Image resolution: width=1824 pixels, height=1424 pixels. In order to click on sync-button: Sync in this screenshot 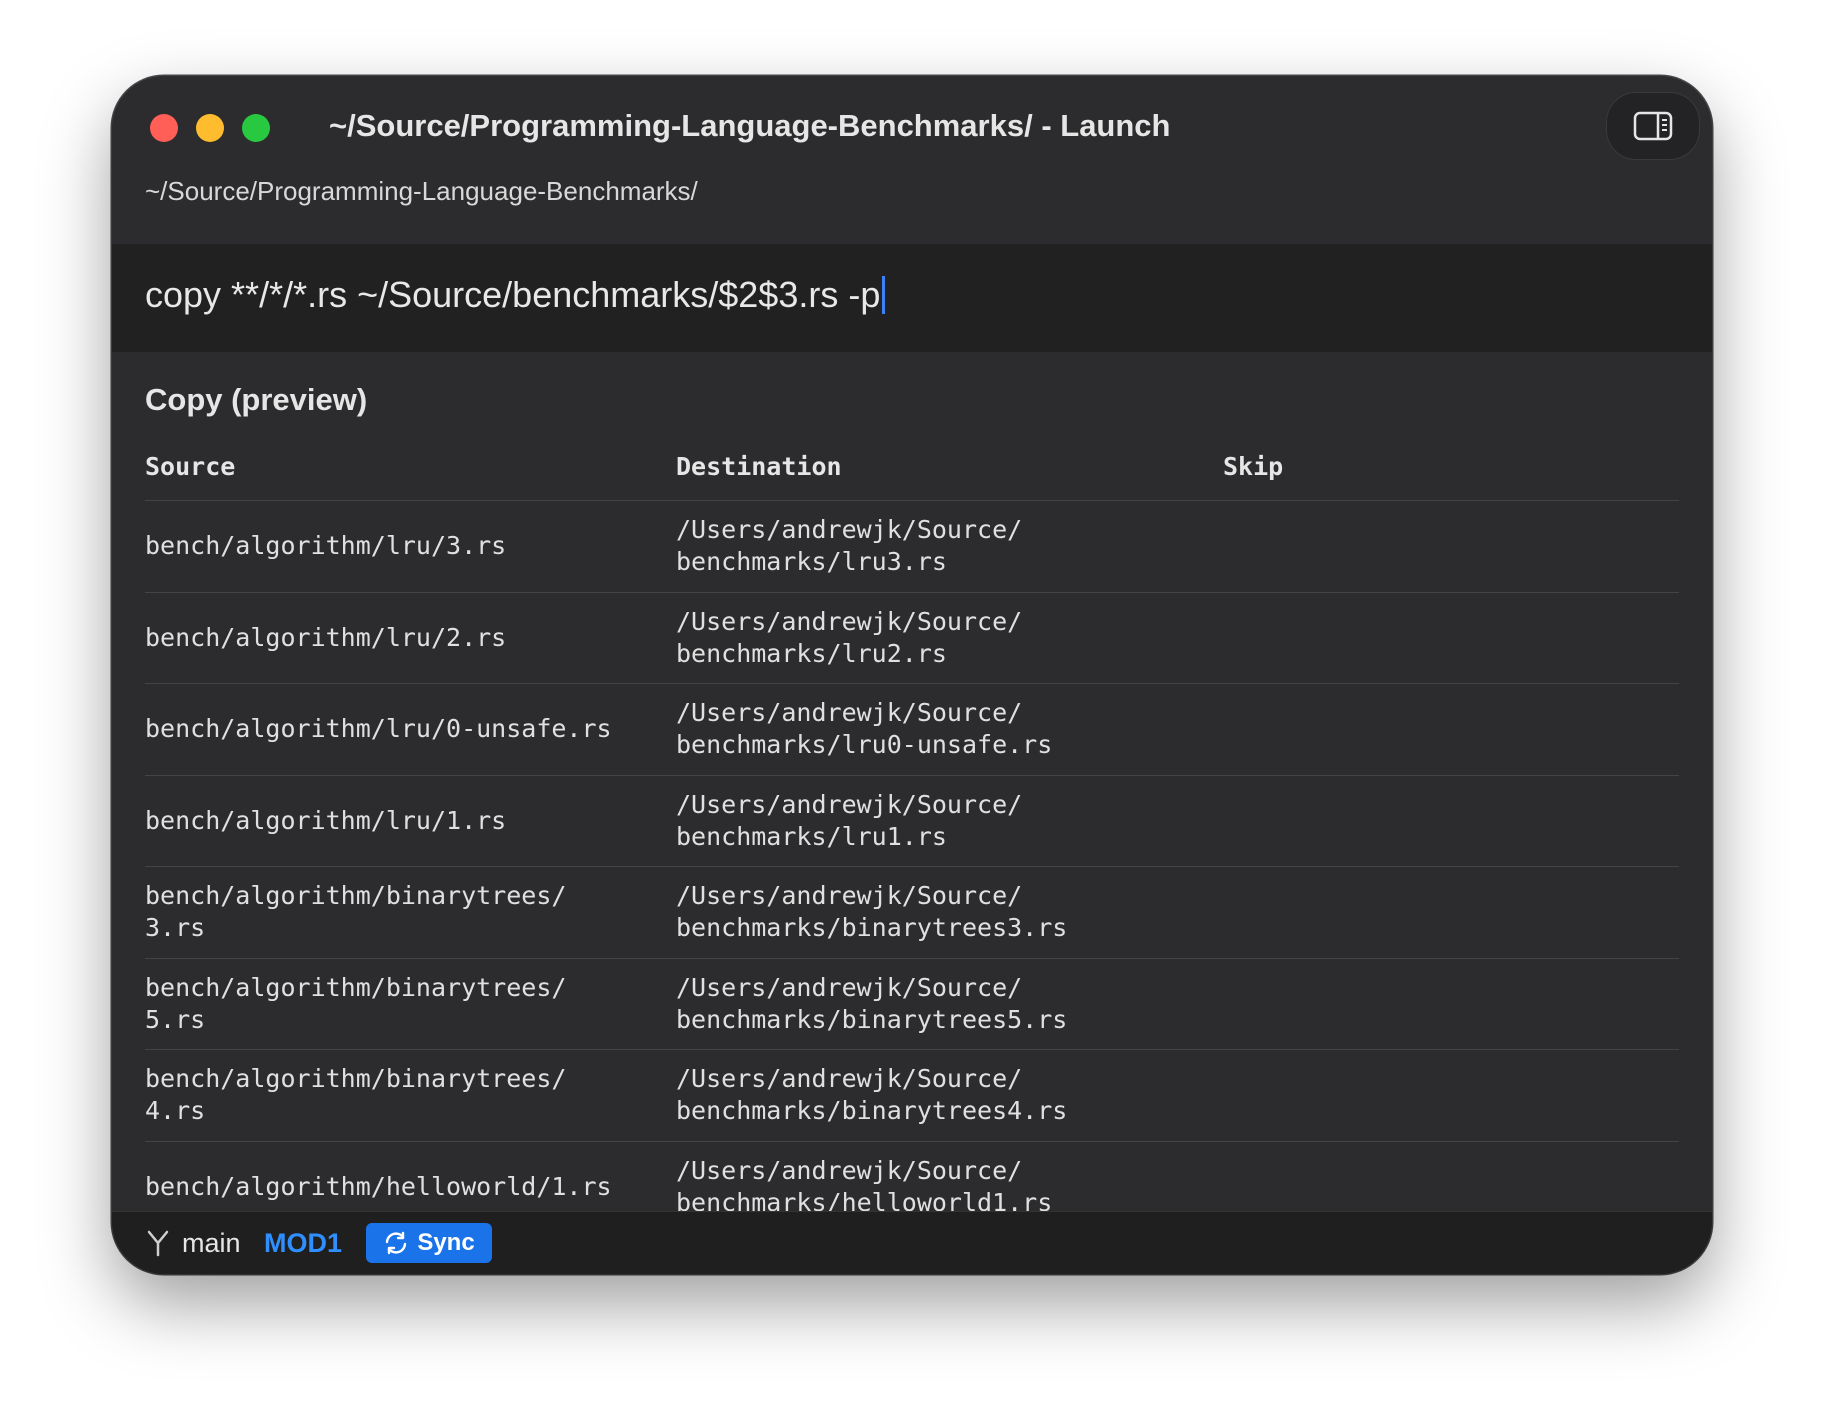, I will do `click(429, 1243)`.